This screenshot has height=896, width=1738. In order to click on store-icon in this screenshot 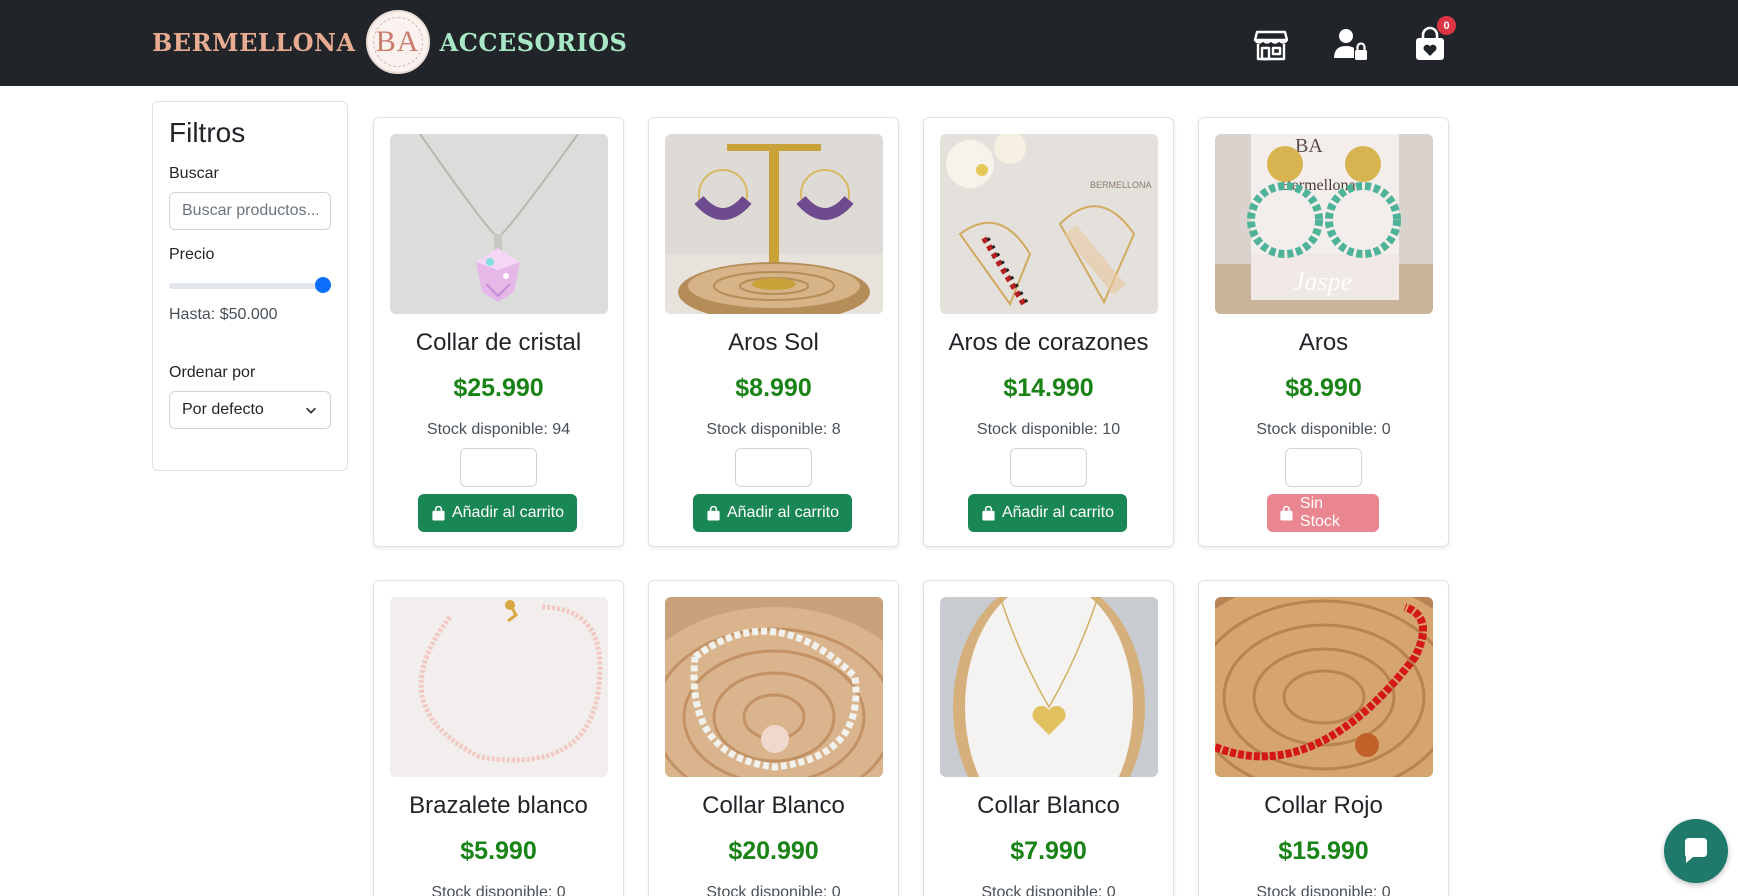, I will do `click(1271, 44)`.